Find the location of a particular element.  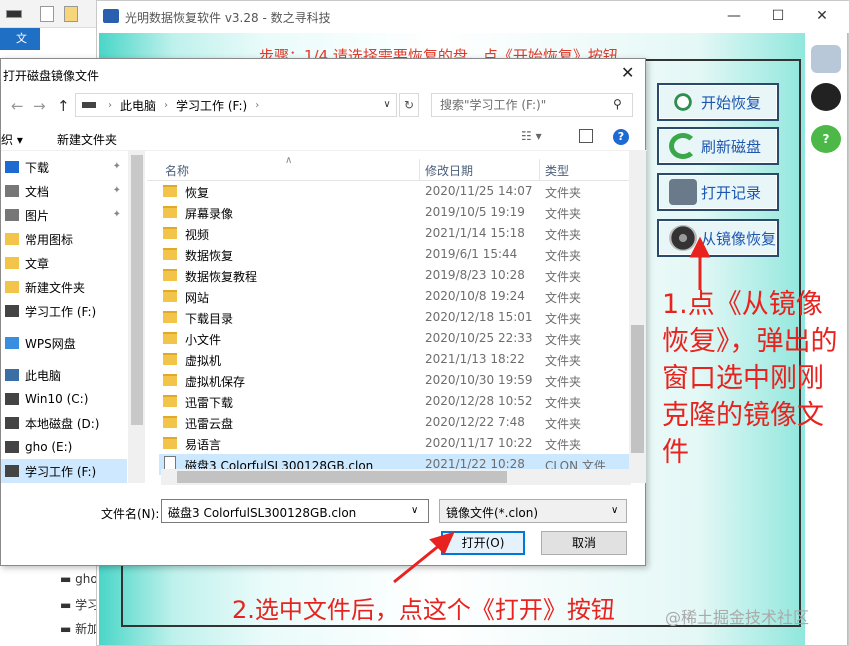

annotation-step2: 2.选中文件后，点这个《打开》按钮 is located at coordinates (423, 610).